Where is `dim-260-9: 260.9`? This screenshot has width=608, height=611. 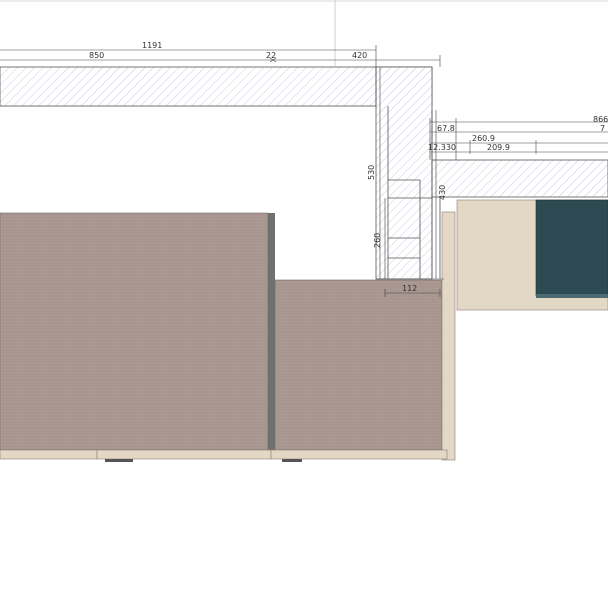
dim-260-9: 260.9 is located at coordinates (483, 138).